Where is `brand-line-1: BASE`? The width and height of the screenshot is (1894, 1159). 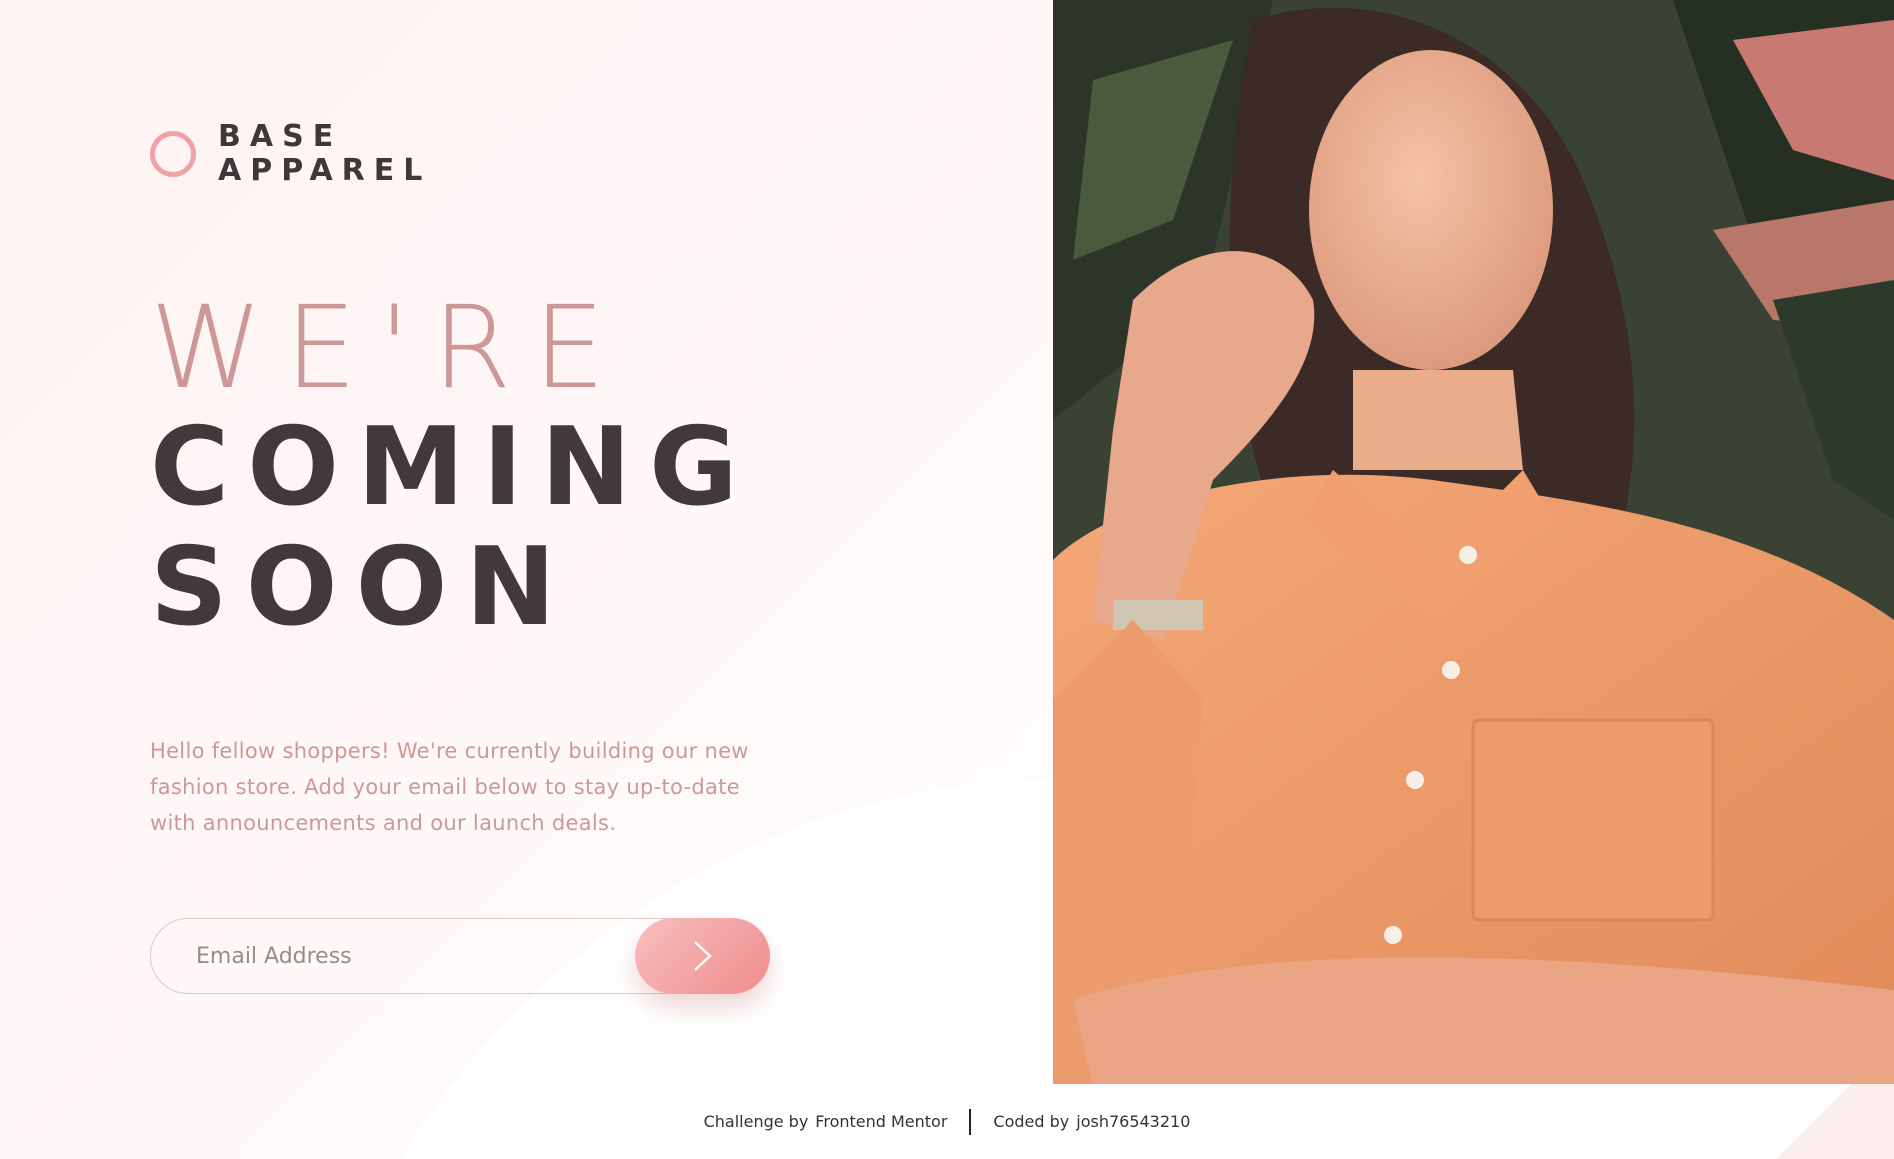
brand-line-1: BASE is located at coordinates (280, 136).